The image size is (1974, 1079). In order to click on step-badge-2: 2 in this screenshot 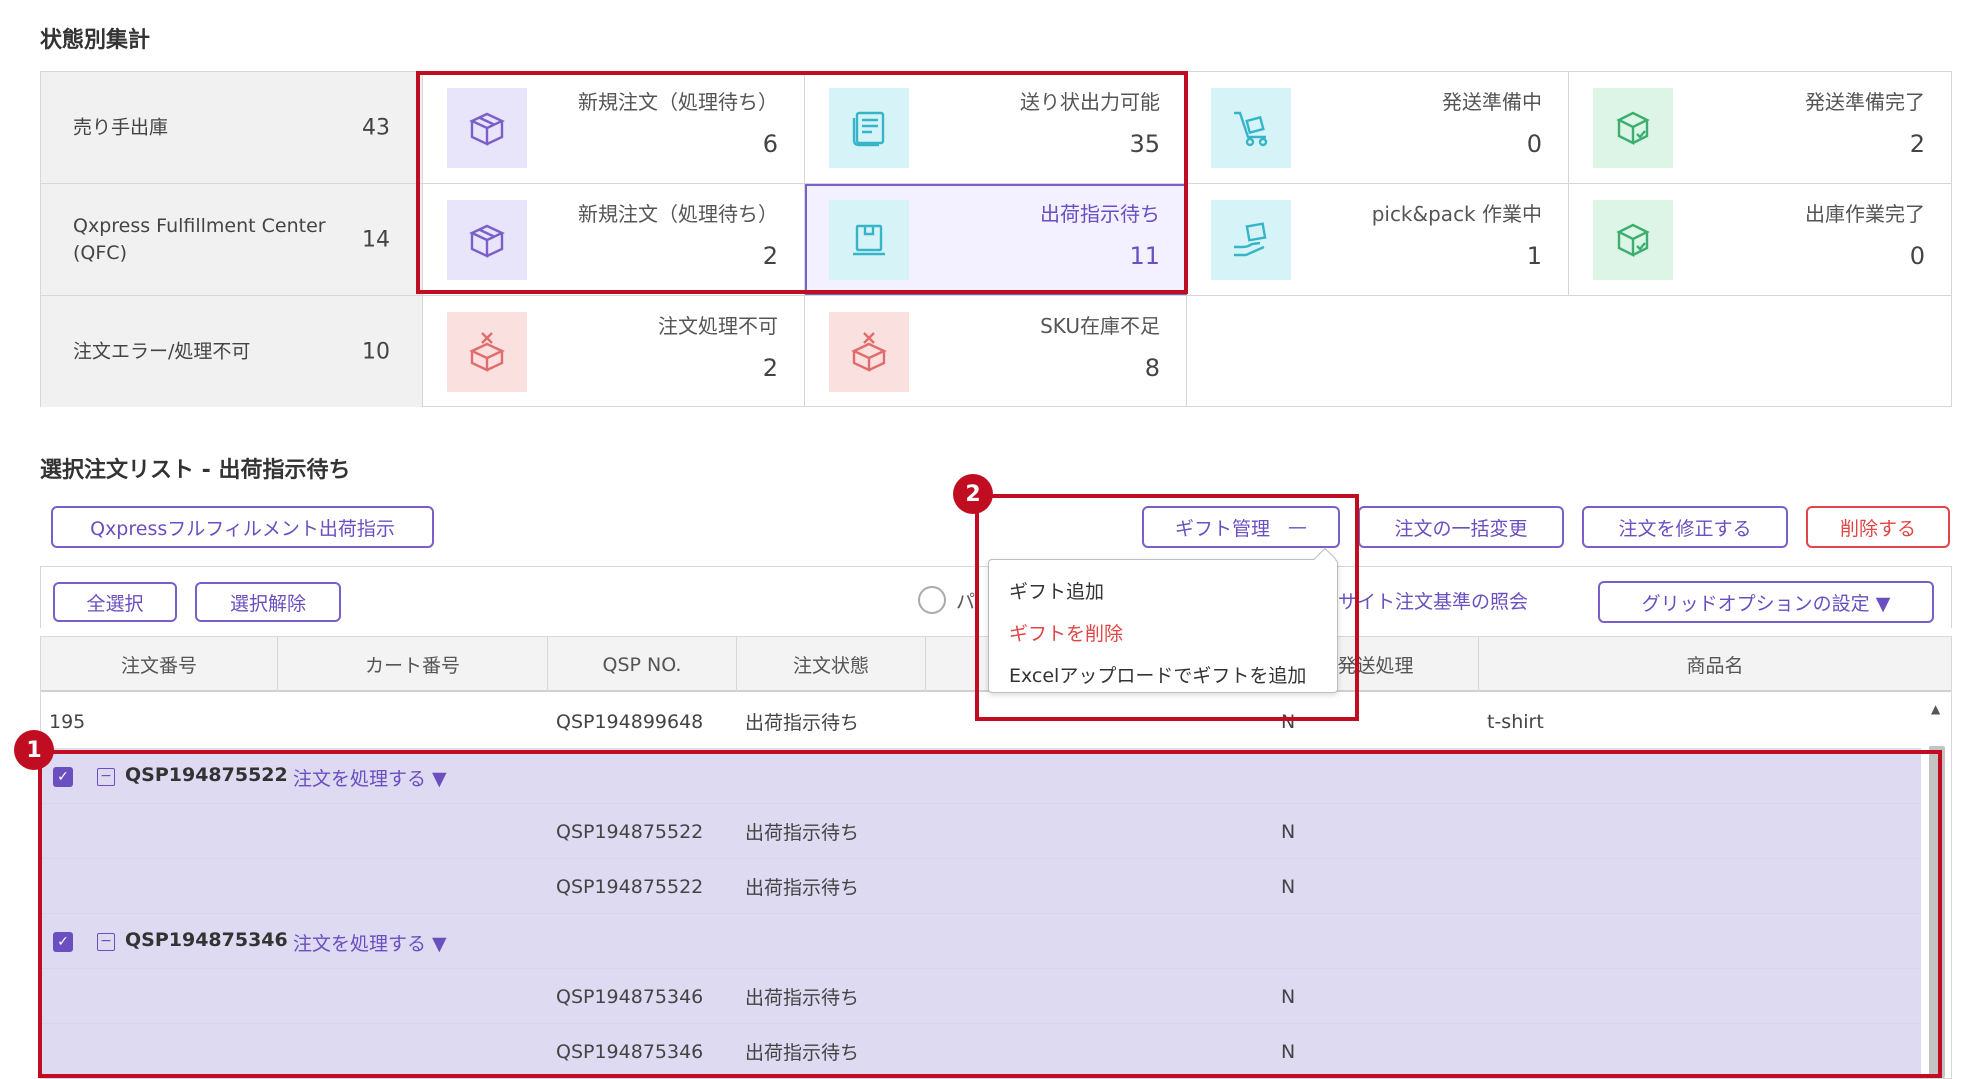, I will do `click(973, 494)`.